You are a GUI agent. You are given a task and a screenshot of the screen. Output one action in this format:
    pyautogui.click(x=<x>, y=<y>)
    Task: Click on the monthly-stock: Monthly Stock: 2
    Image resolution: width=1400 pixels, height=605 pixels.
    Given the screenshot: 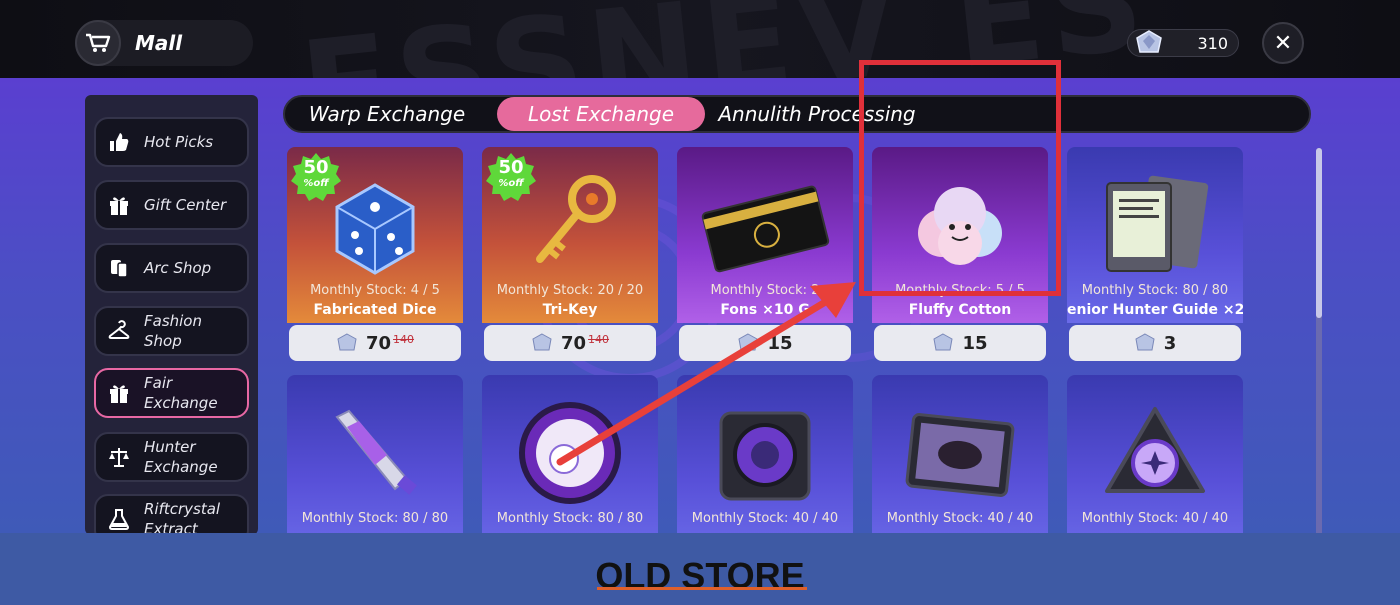 What is the action you would take?
    pyautogui.click(x=765, y=290)
    